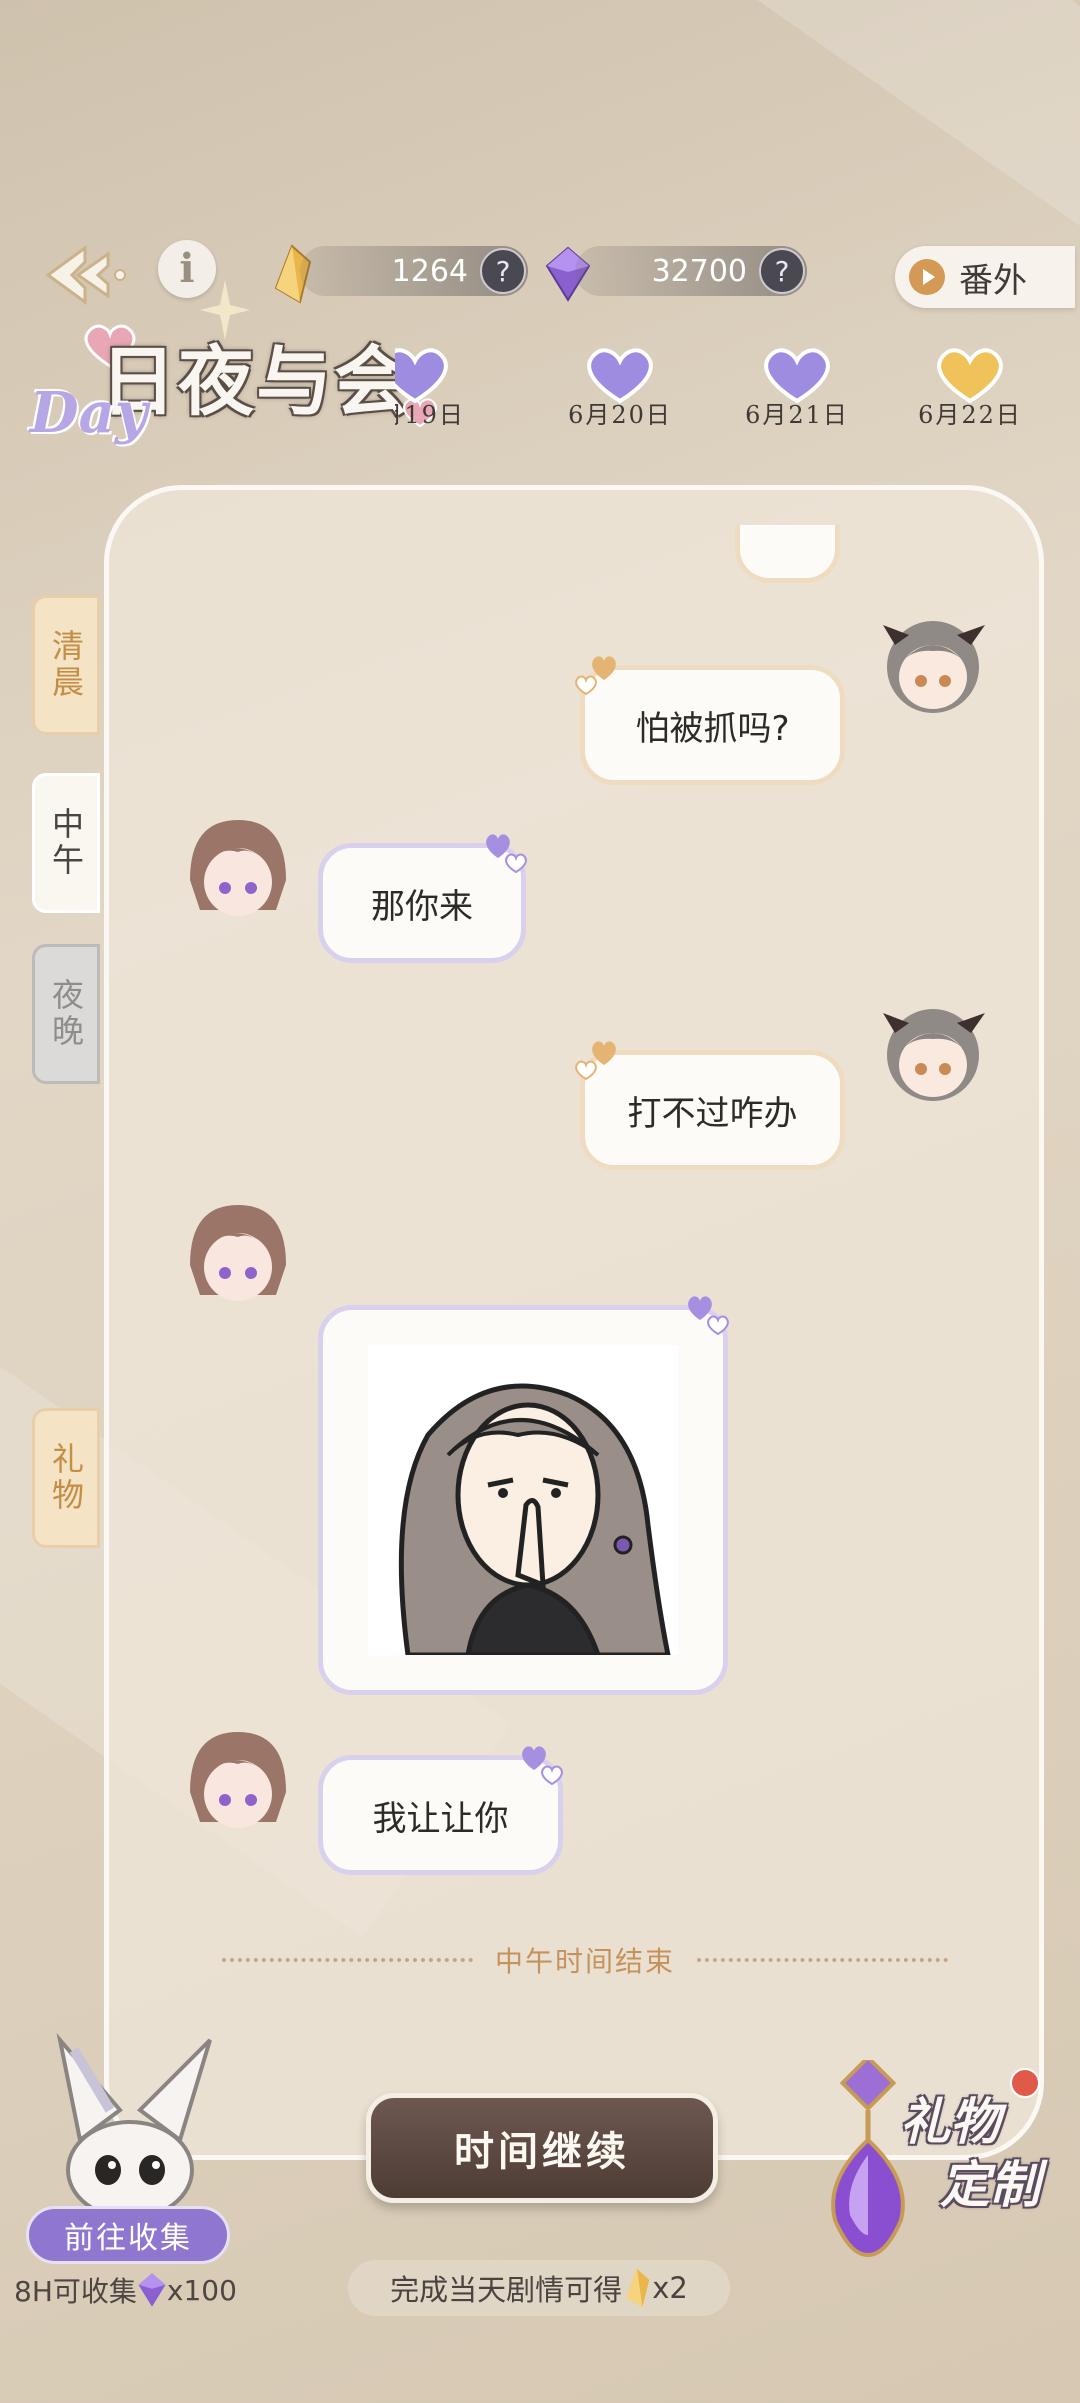 The width and height of the screenshot is (1080, 2403). What do you see at coordinates (950, 2121) in the screenshot?
I see `gift-custom-line1: 礼物` at bounding box center [950, 2121].